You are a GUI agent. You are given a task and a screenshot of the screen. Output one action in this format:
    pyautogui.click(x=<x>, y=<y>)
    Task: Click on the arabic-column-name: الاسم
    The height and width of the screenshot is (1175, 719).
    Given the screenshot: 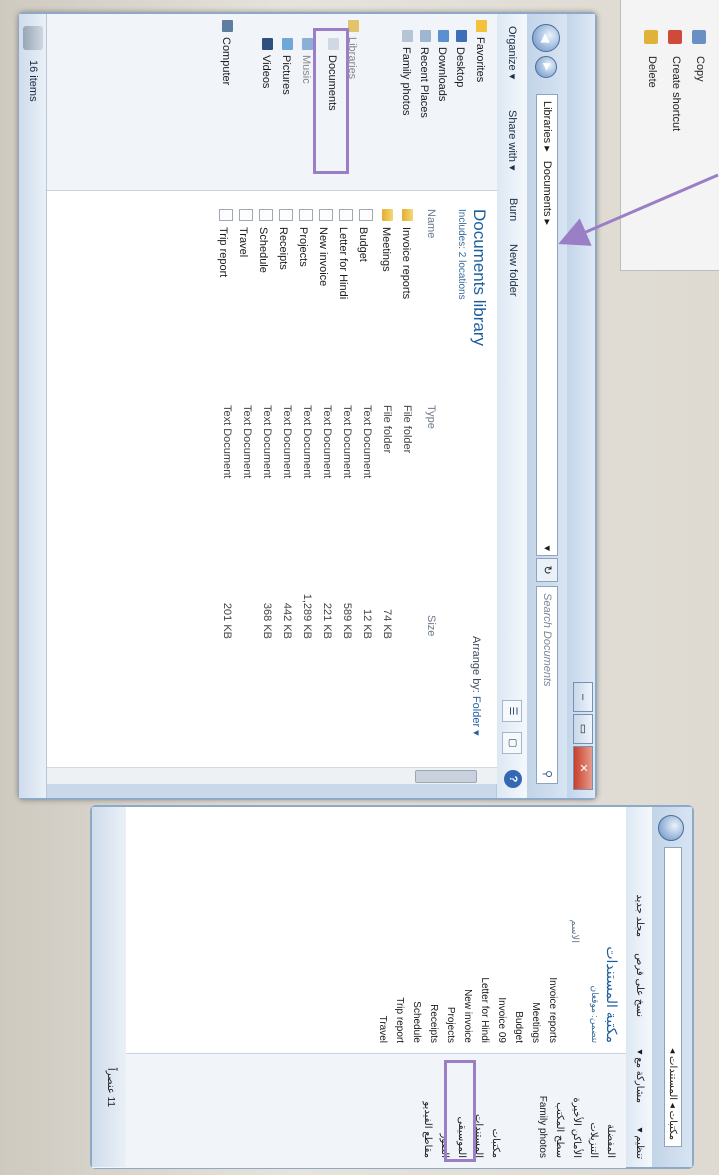 What is the action you would take?
    pyautogui.click(x=574, y=931)
    